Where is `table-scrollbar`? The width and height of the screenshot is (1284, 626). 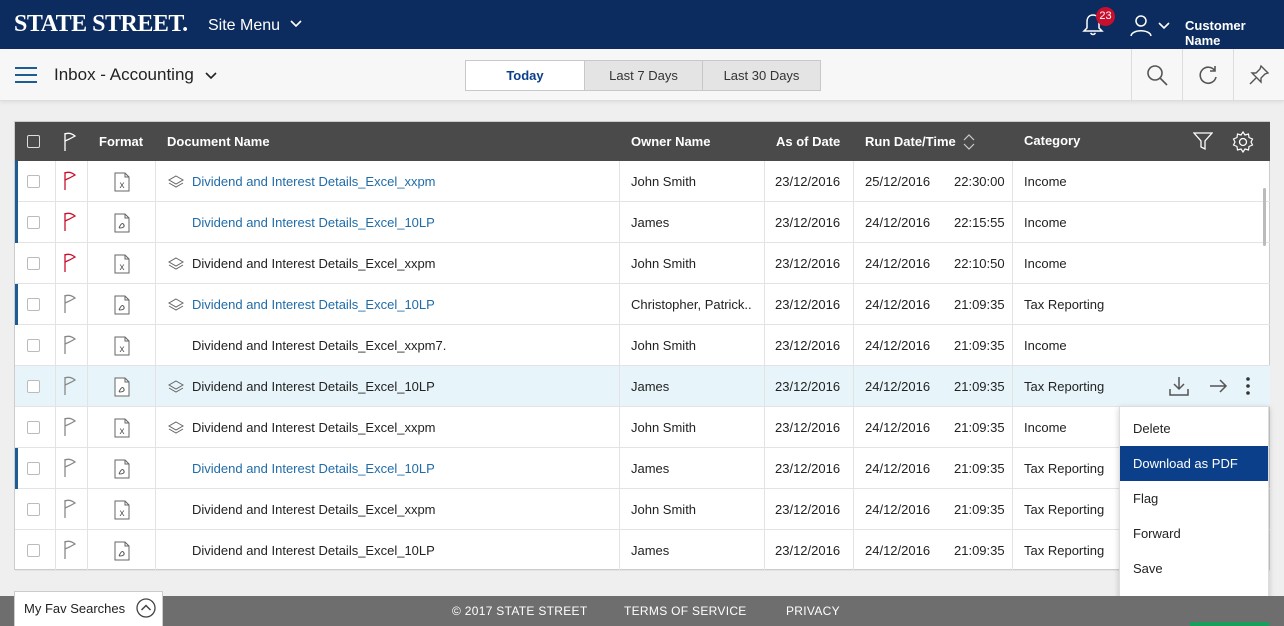
table-scrollbar is located at coordinates (1264, 217).